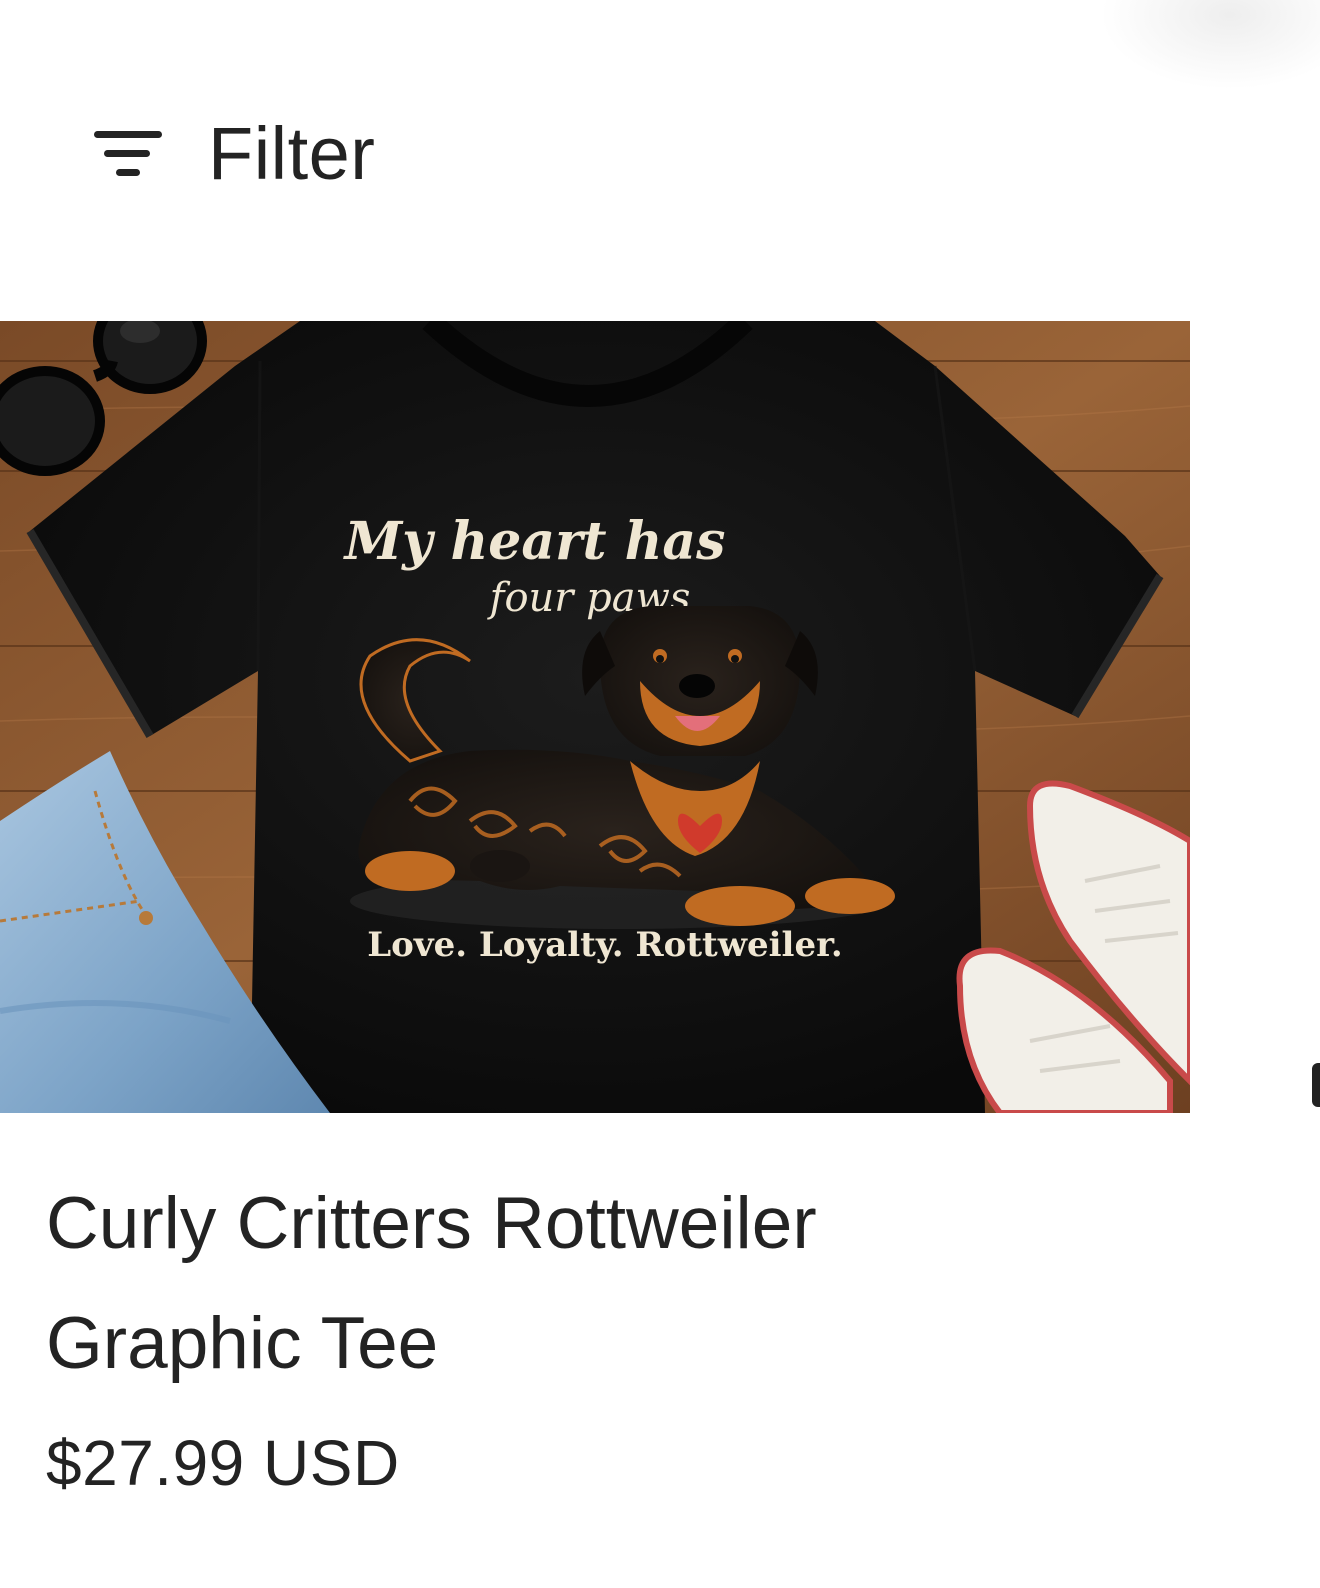  What do you see at coordinates (128, 153) in the screenshot?
I see `filter-lines-icon` at bounding box center [128, 153].